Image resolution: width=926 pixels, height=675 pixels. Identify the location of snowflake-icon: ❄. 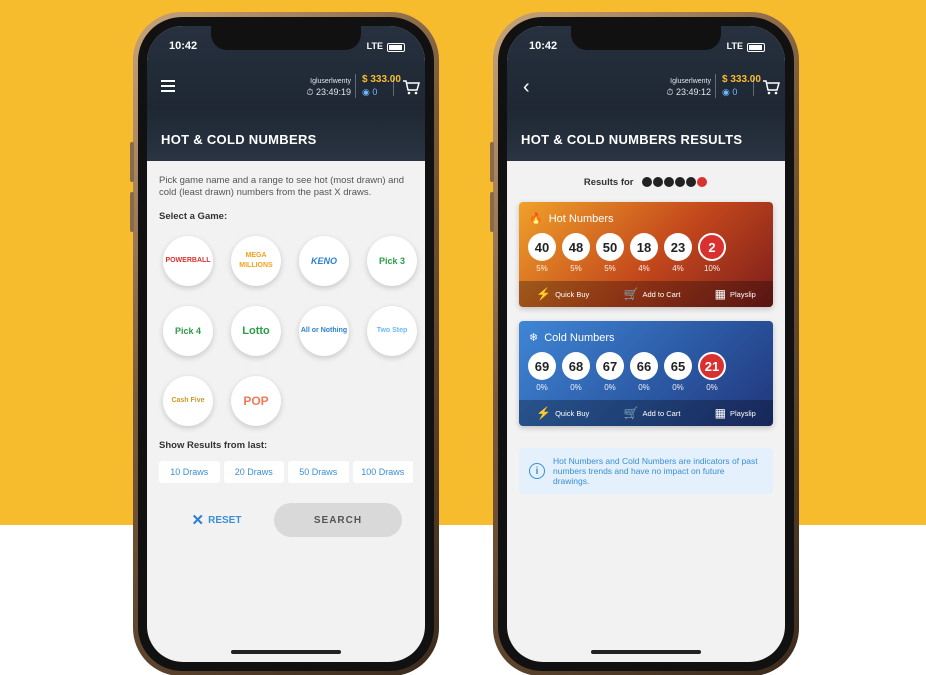
(534, 338).